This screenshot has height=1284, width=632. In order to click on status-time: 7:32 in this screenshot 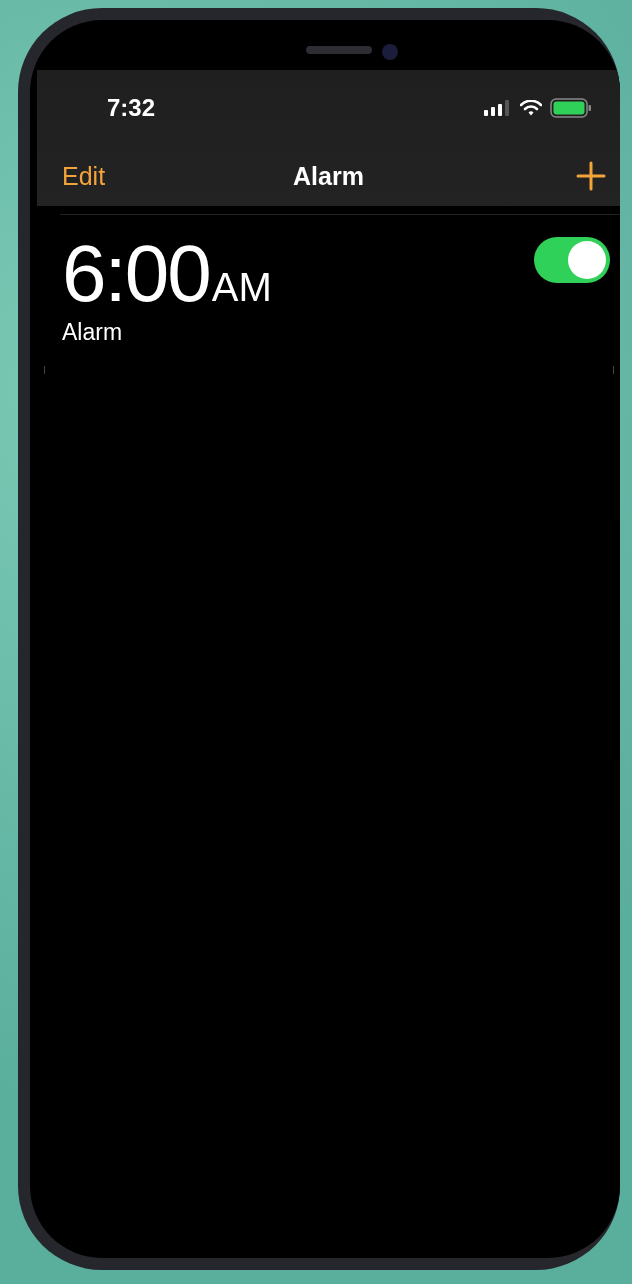, I will do `click(131, 108)`.